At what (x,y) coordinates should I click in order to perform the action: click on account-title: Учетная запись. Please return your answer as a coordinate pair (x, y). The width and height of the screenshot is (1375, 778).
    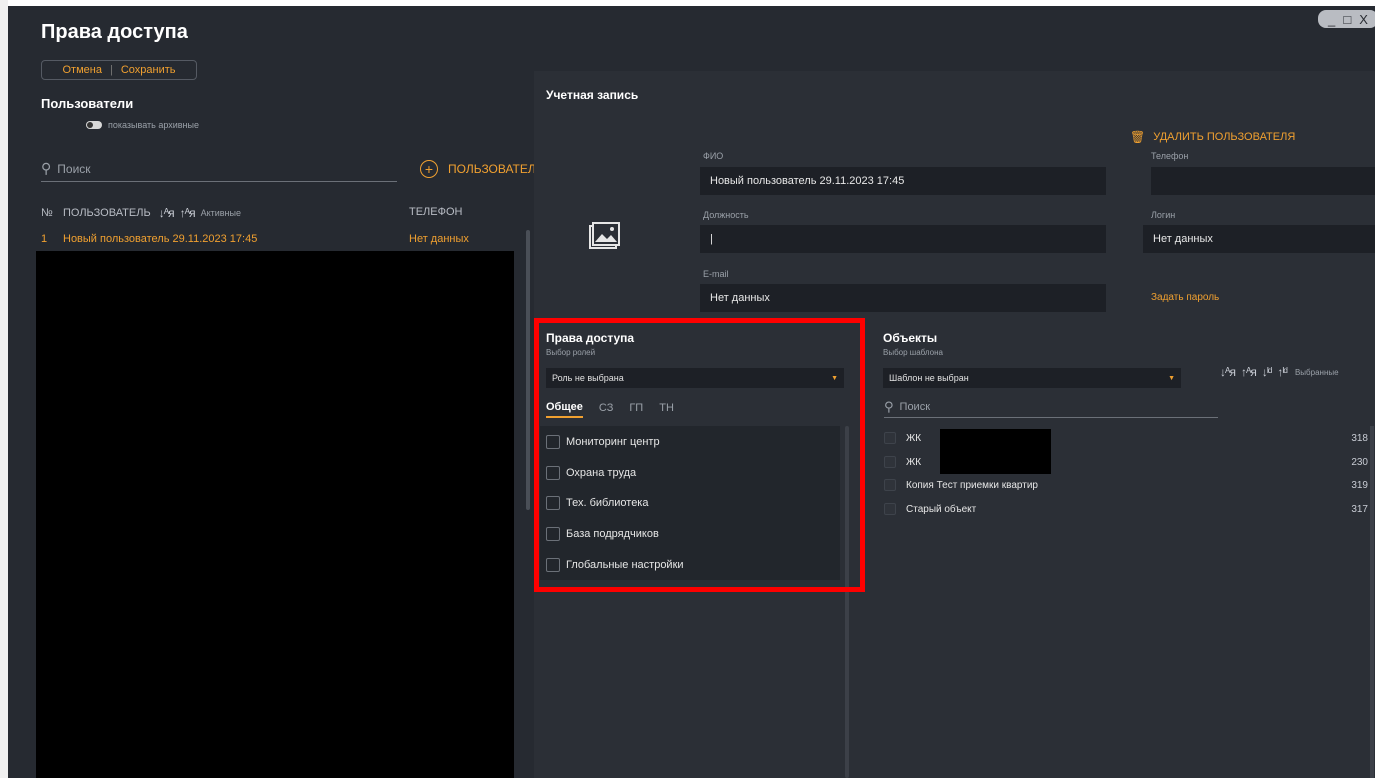
    Looking at the image, I should click on (592, 95).